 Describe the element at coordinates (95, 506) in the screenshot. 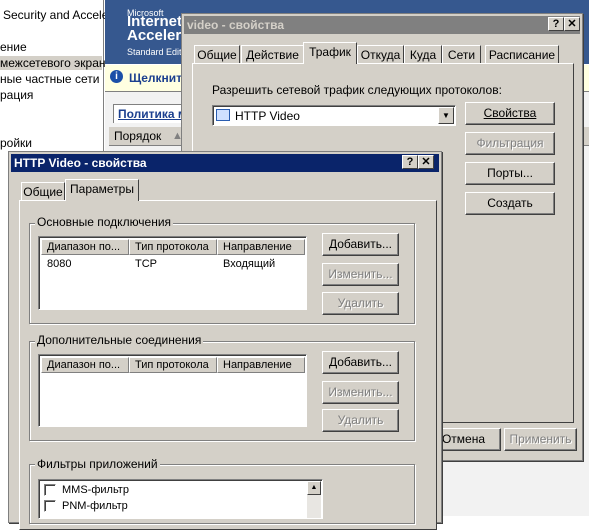

I see `filter-label: PNM-фильтр` at that location.